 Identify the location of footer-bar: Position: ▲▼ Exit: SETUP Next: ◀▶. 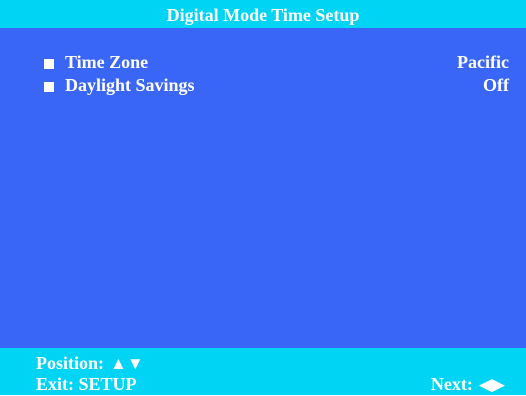
(263, 371).